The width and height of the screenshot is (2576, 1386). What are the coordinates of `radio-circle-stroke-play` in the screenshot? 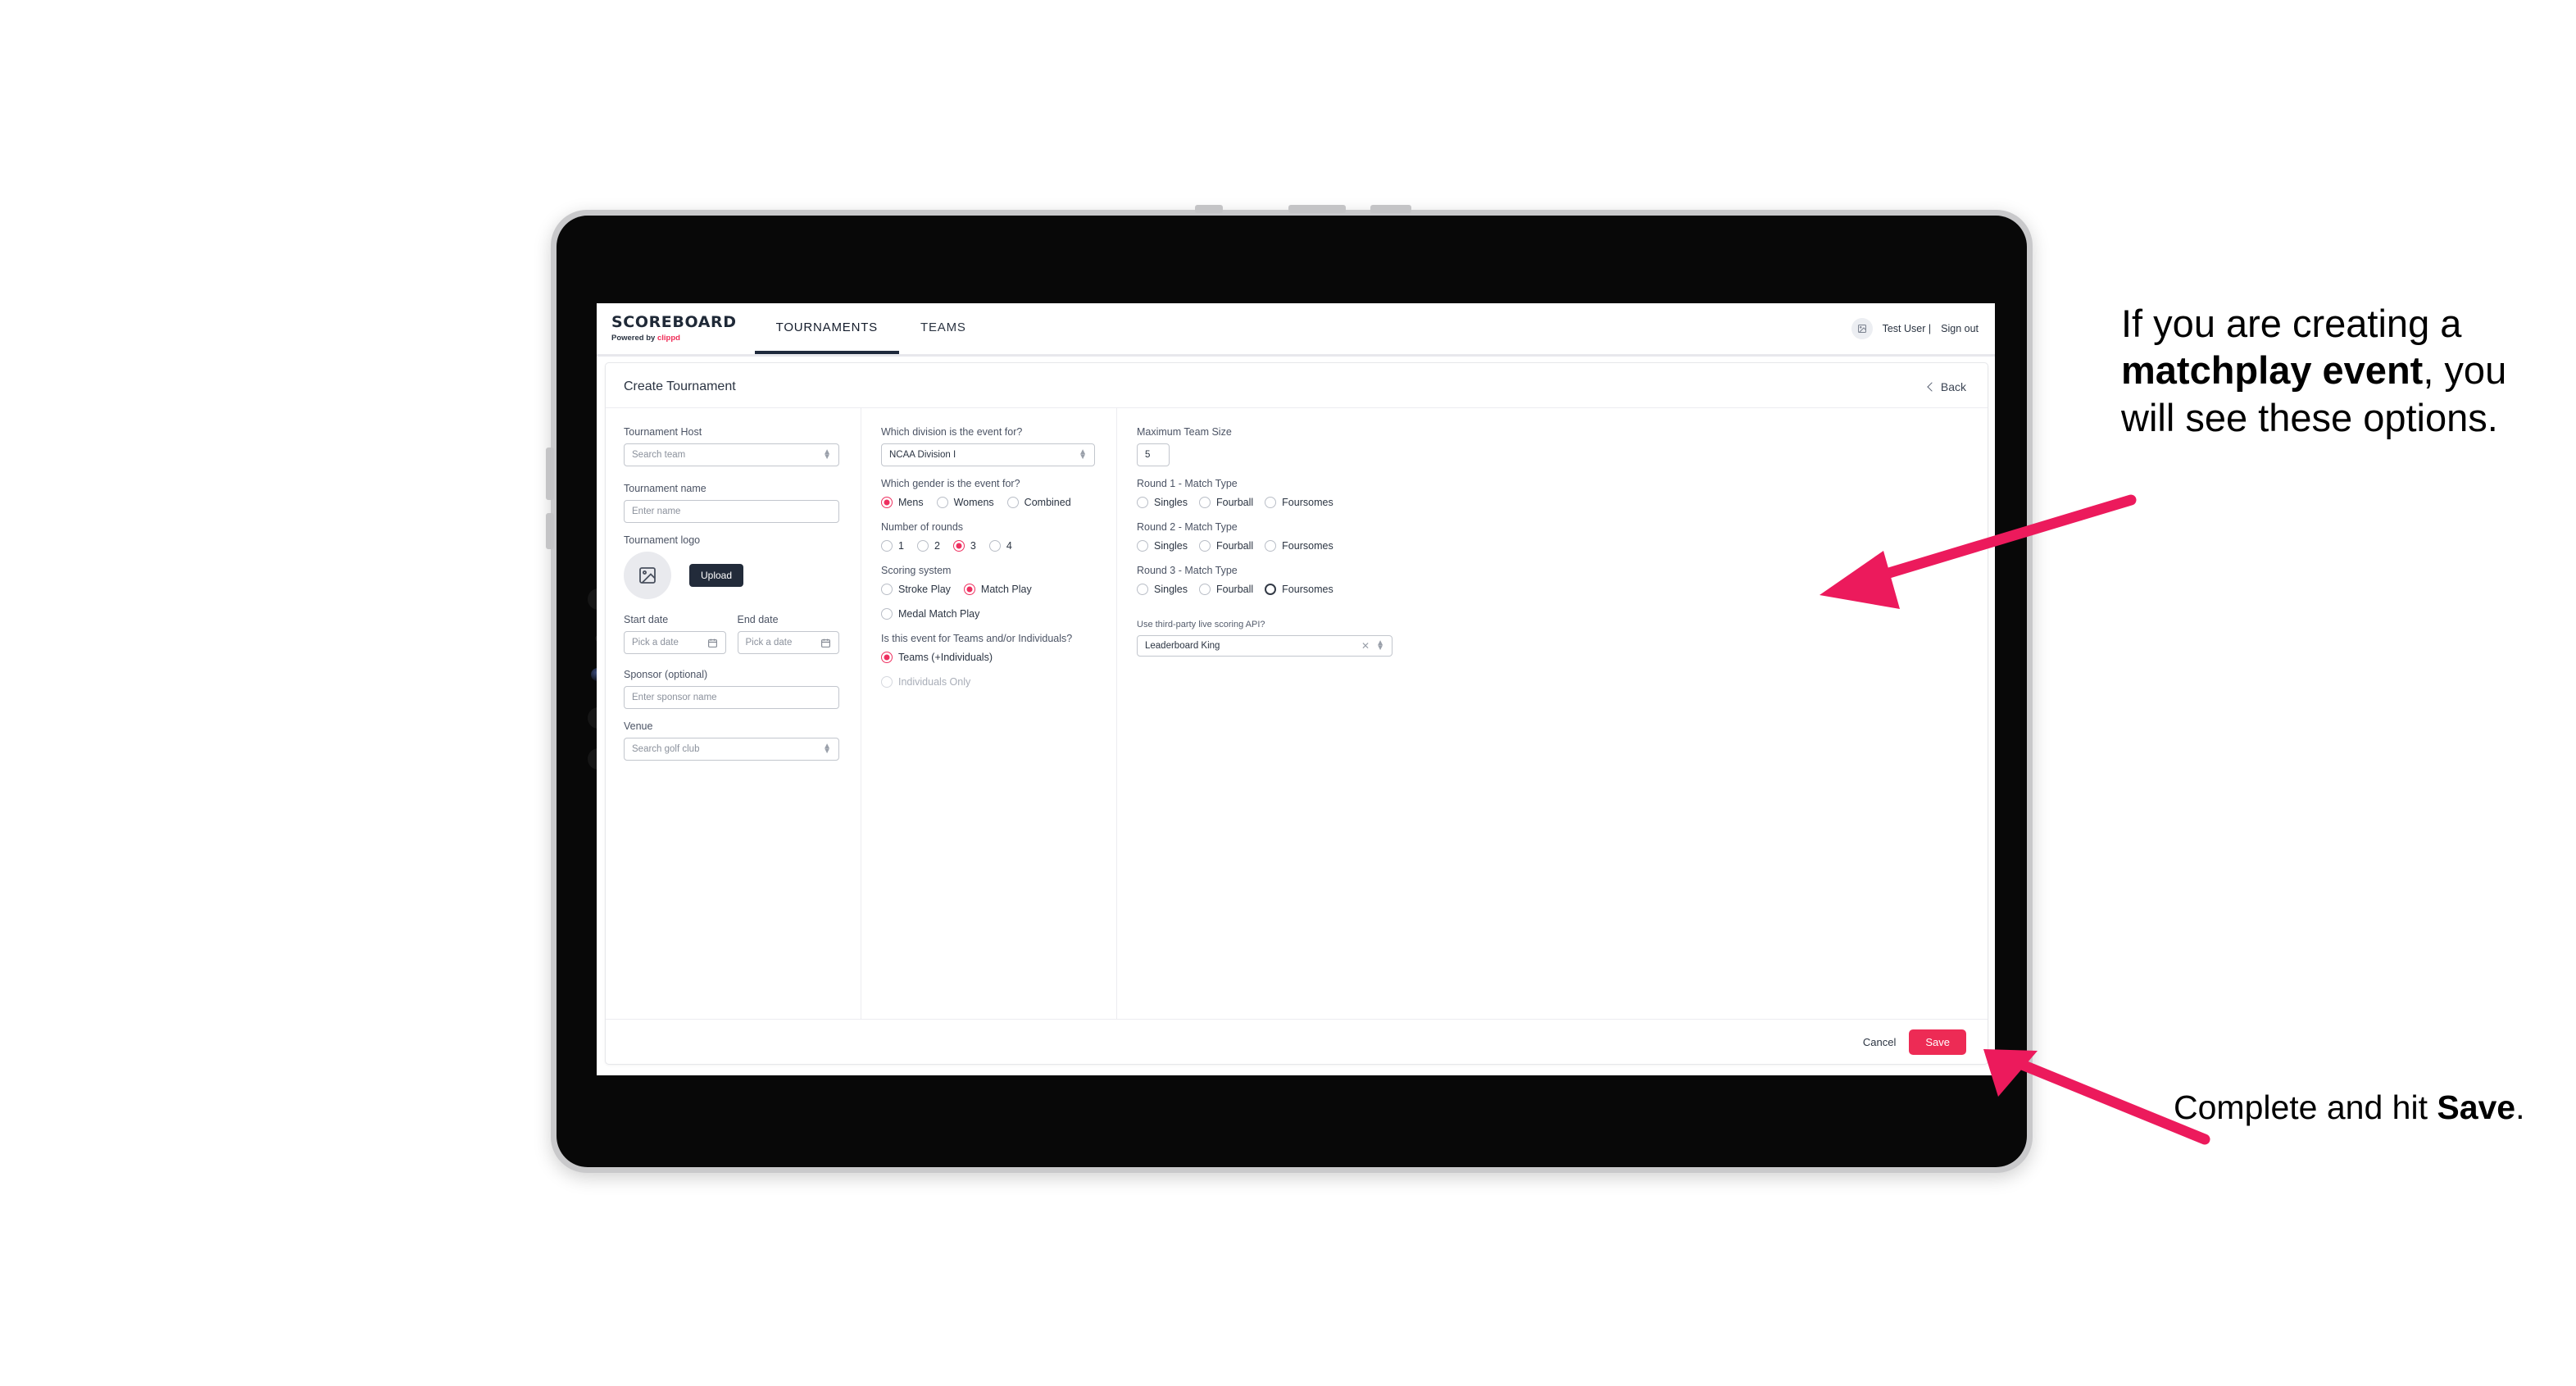 It's located at (887, 589).